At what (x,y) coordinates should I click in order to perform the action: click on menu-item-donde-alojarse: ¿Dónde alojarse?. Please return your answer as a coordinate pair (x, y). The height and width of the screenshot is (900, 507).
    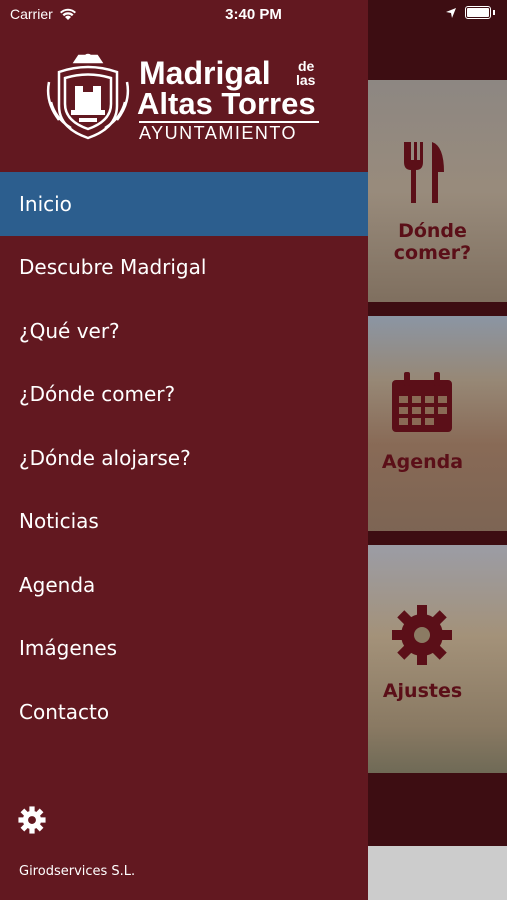
    Looking at the image, I should click on (184, 458).